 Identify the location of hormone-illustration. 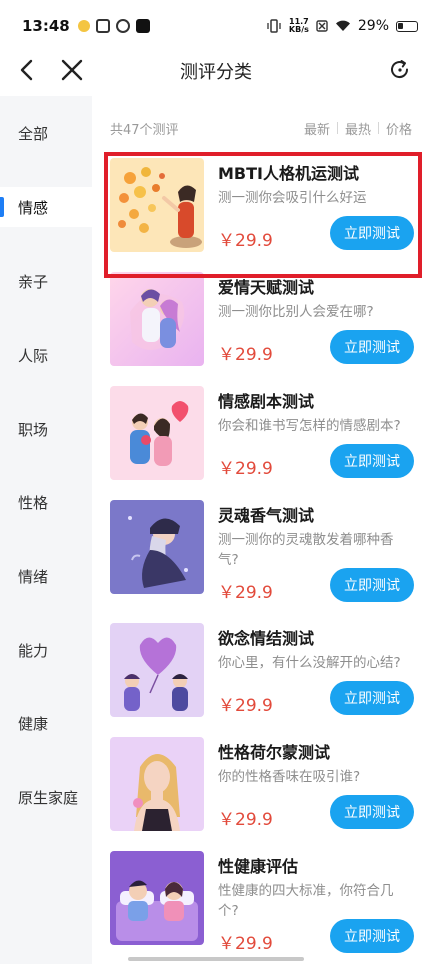
(157, 784).